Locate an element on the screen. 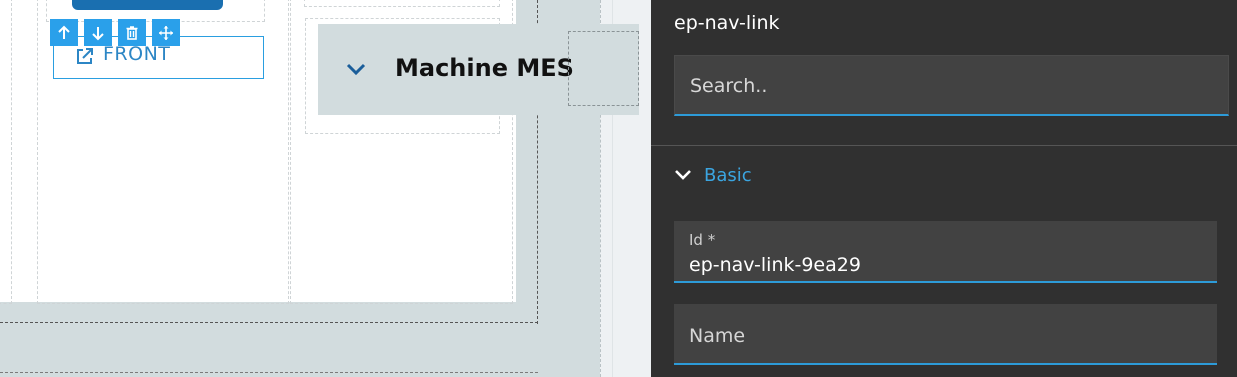 This screenshot has height=377, width=1237. search-placeholder: Search.. is located at coordinates (729, 86).